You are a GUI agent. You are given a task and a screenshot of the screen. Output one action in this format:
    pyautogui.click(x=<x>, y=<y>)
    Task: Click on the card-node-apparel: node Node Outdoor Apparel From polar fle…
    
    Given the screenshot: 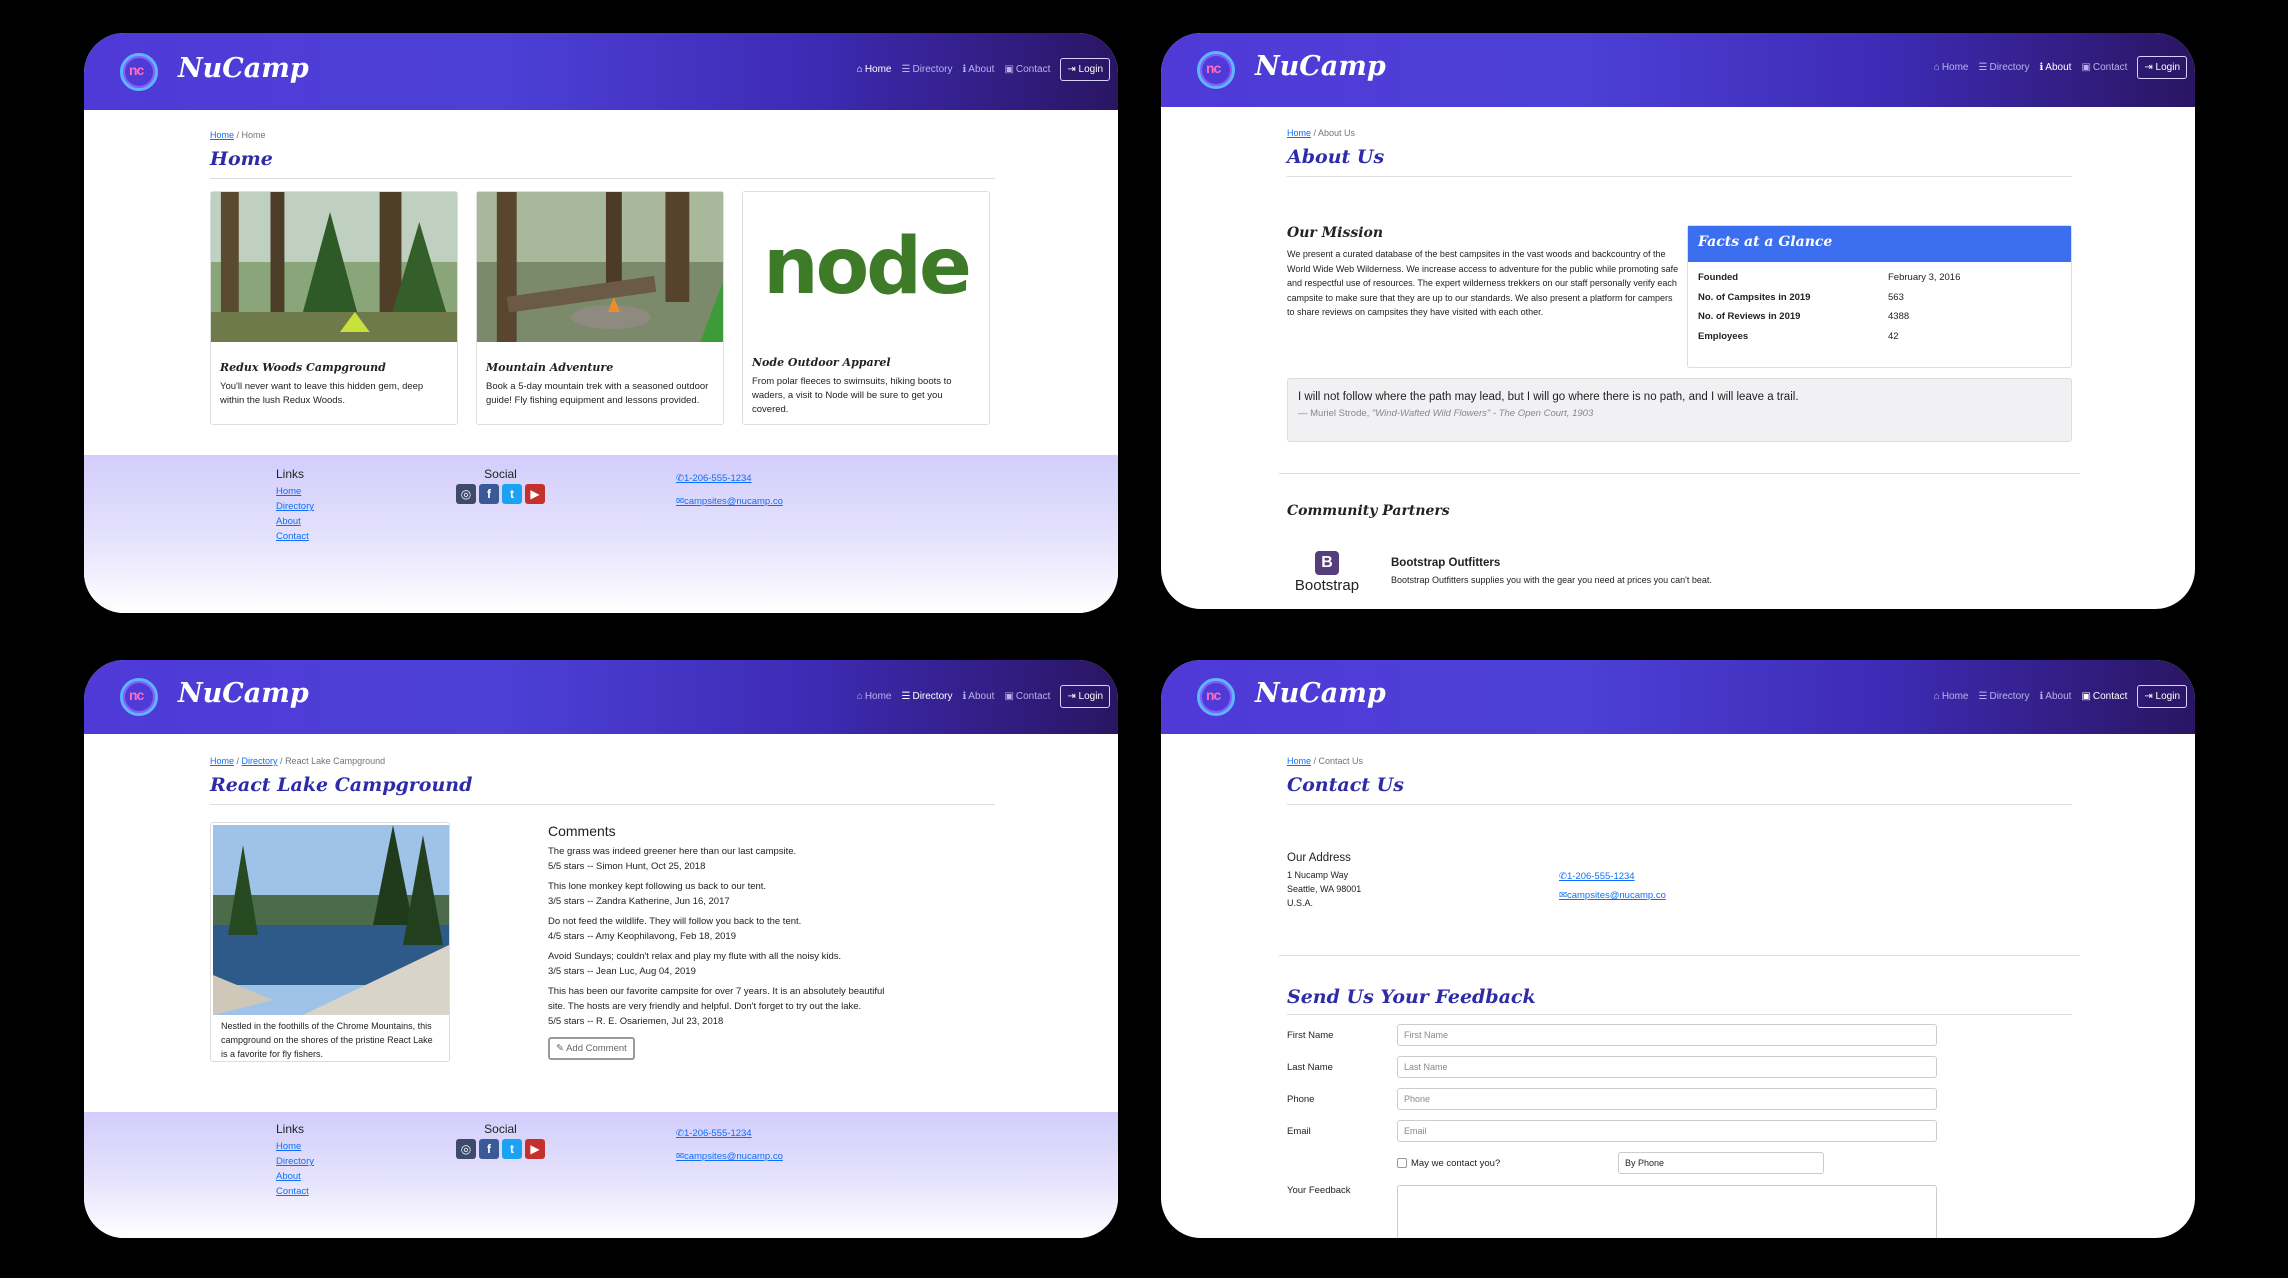 What is the action you would take?
    pyautogui.click(x=866, y=308)
    